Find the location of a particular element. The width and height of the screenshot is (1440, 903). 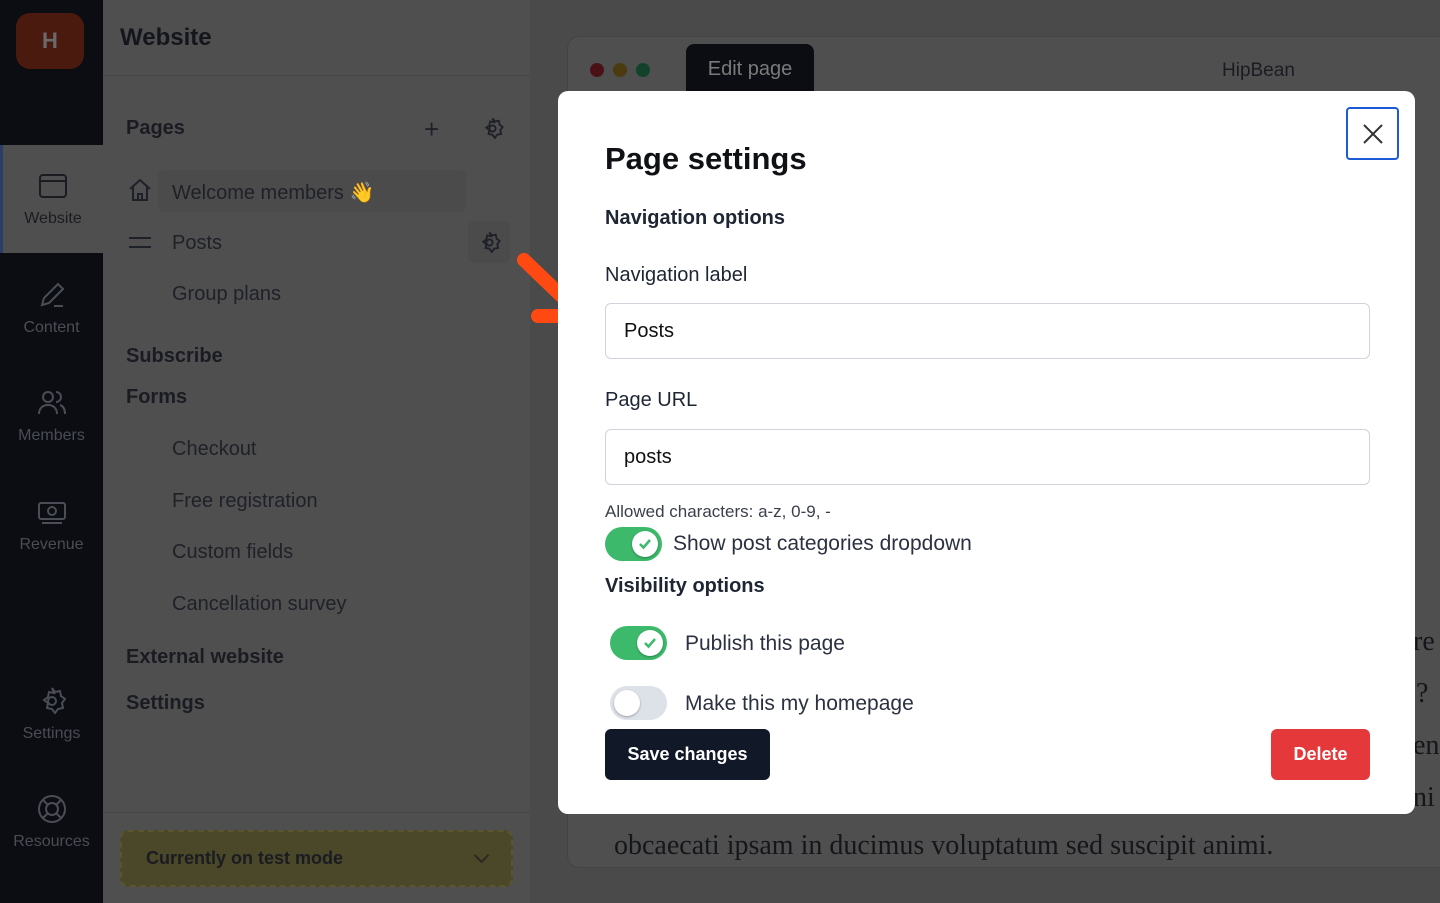

sidebar-title: Website is located at coordinates (166, 37).